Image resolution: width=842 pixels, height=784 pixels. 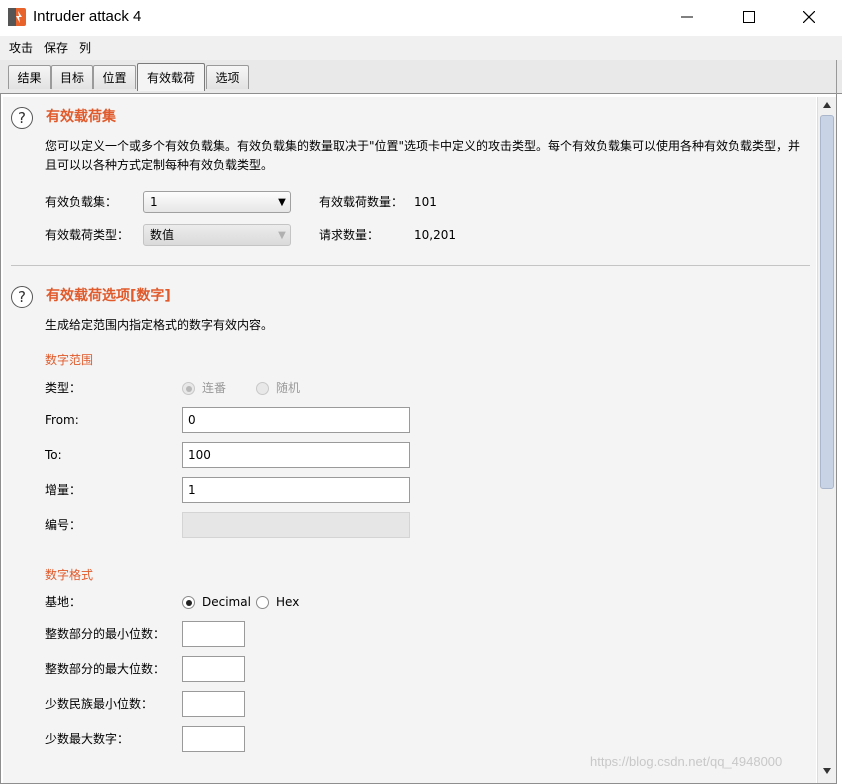 I want to click on min-frac-digits-label: 少数民族最小位数：, so click(x=99, y=704).